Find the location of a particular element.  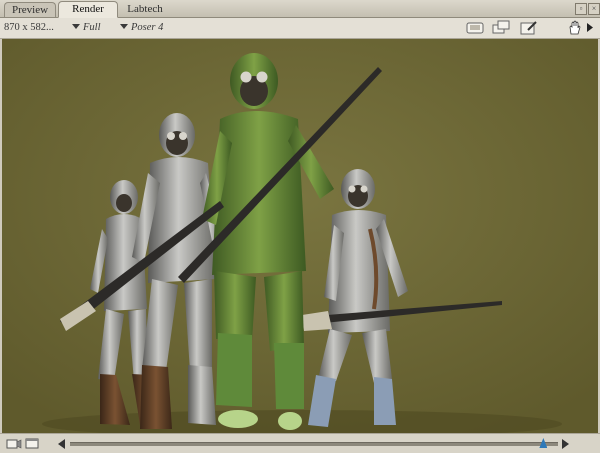

timeline-prev-arrow is located at coordinates (61, 444).